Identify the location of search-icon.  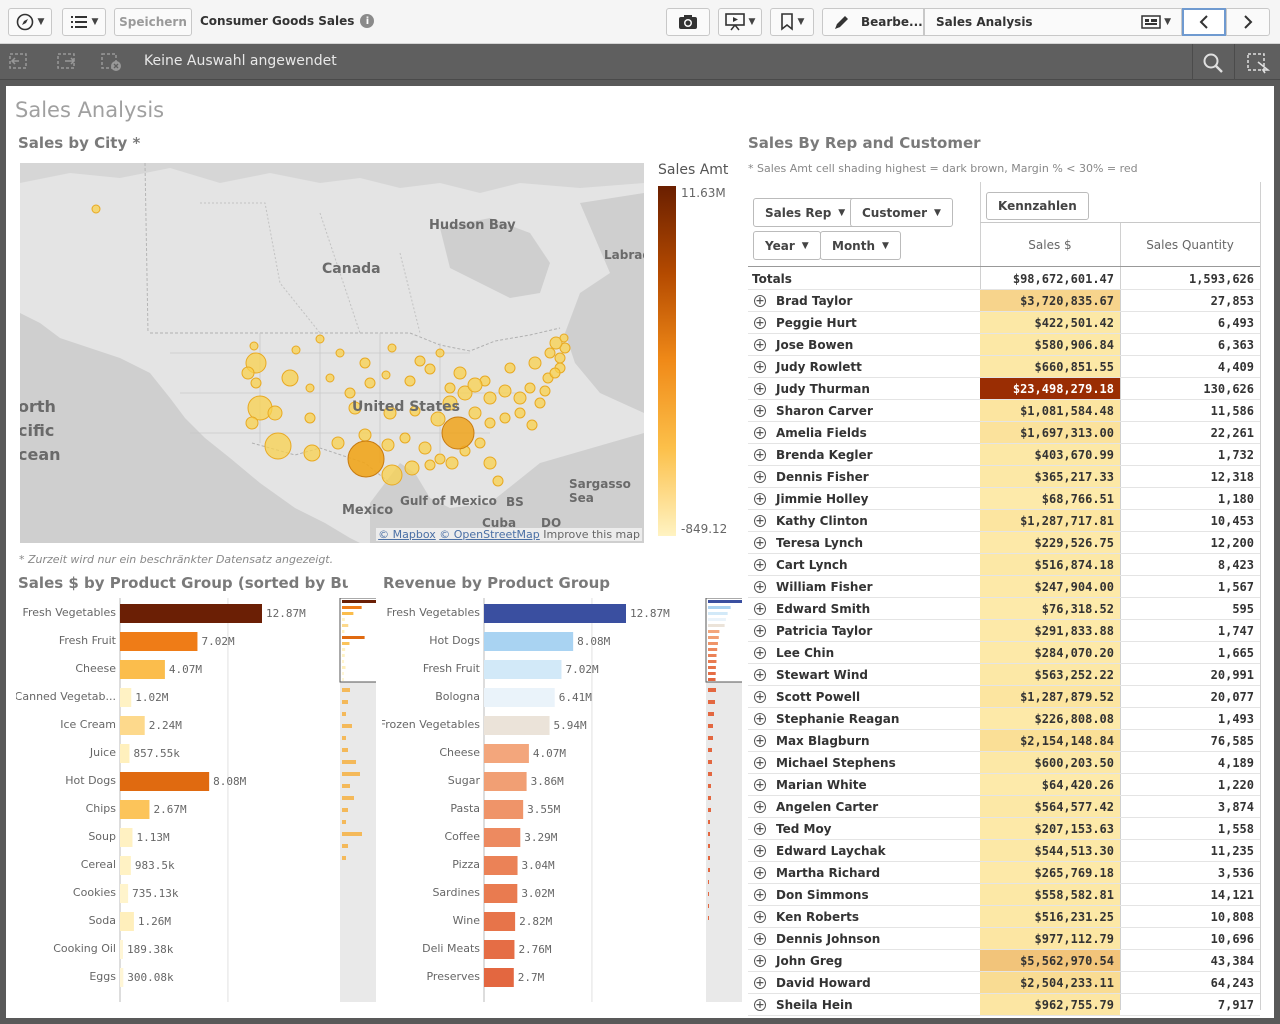
(1213, 63).